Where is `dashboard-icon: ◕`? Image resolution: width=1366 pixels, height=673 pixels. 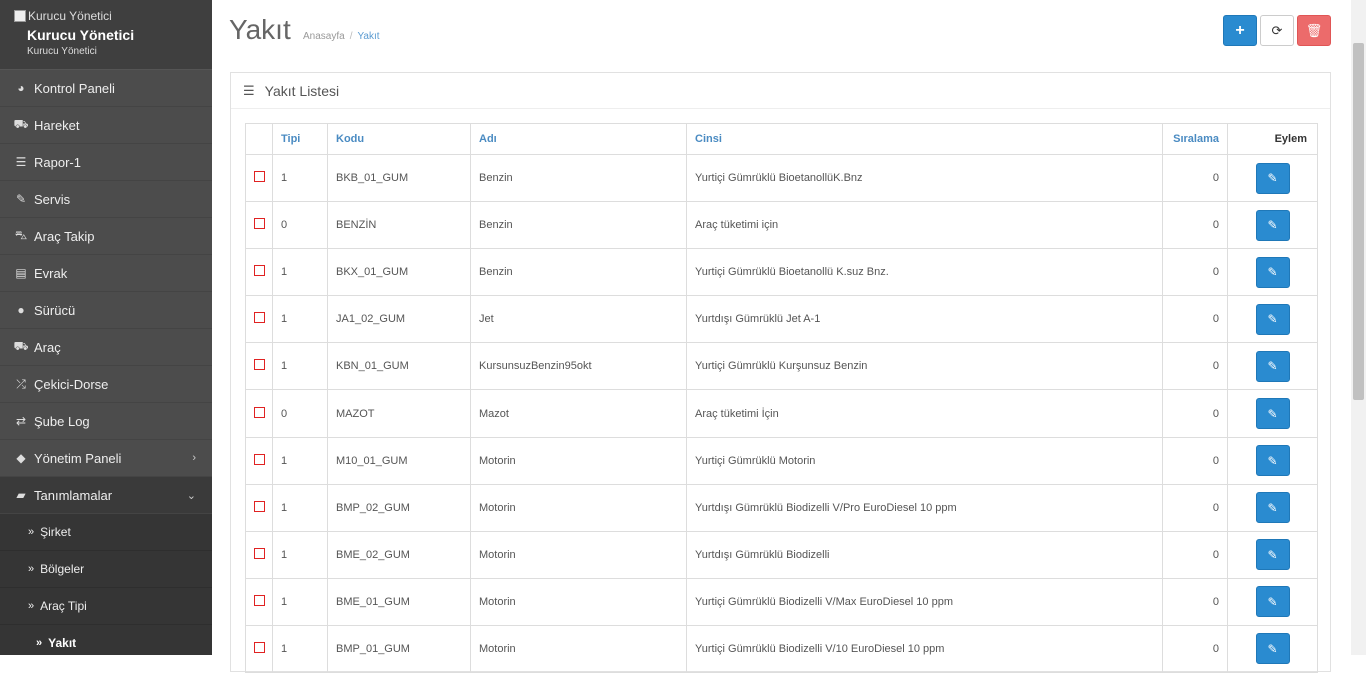
dashboard-icon: ◕ is located at coordinates (21, 88).